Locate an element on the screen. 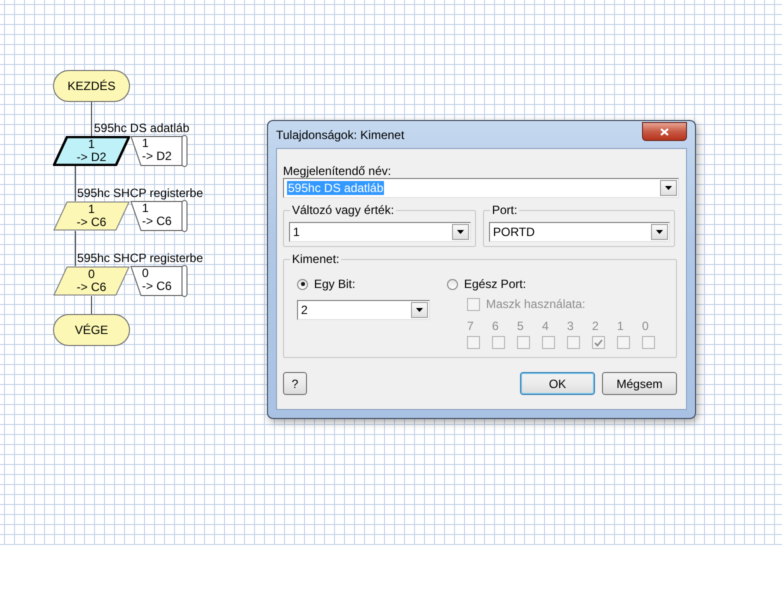 This screenshot has height=614, width=782. field-value: 1 is located at coordinates (296, 232).